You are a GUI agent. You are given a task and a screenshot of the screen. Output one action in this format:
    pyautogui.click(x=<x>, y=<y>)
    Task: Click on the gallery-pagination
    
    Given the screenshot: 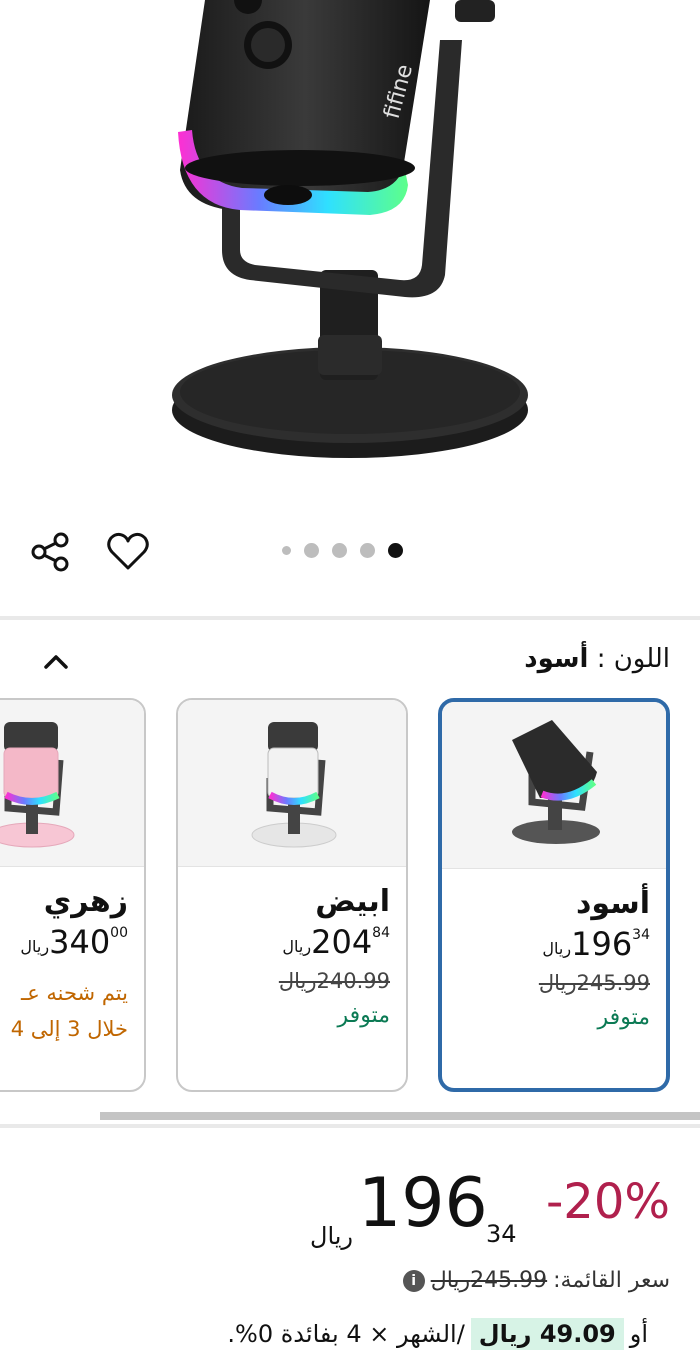 What is the action you would take?
    pyautogui.click(x=342, y=550)
    